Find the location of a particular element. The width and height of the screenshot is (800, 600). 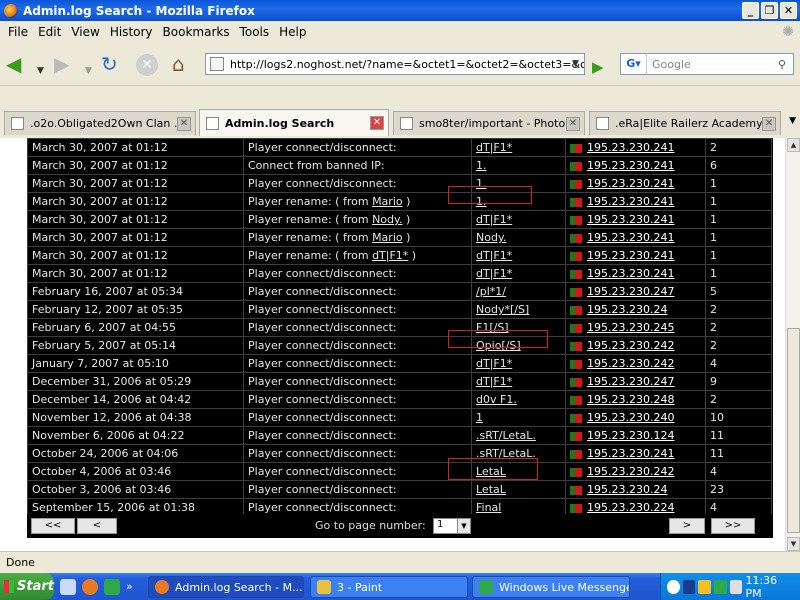

previous-name-link: dT|F1* is located at coordinates (390, 255).